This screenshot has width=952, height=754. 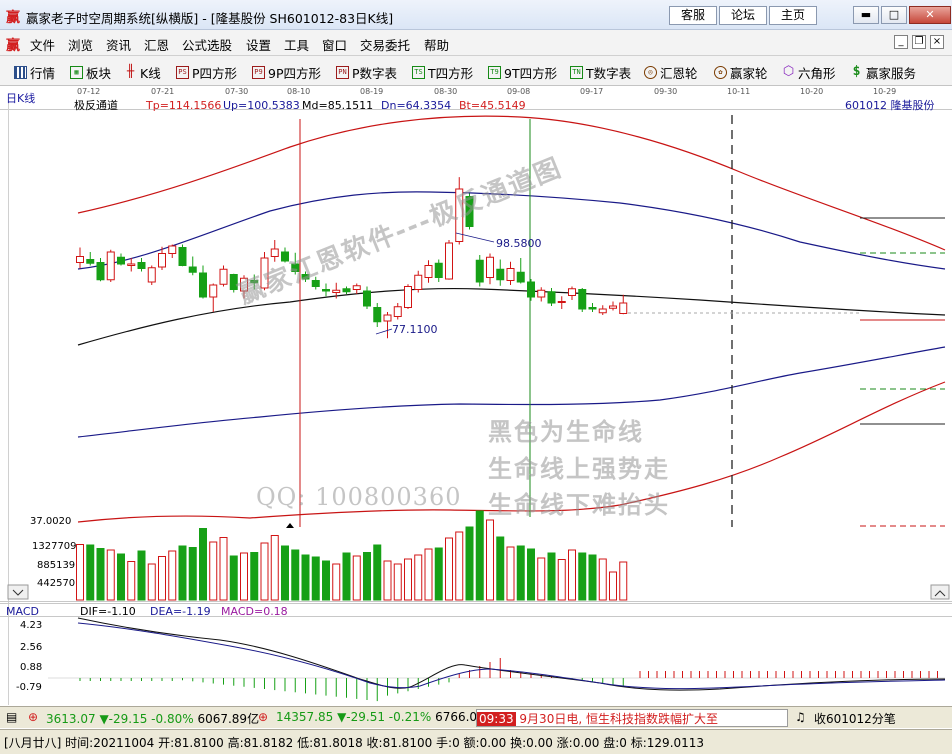 What do you see at coordinates (215, 73) in the screenshot?
I see `tool-p-square-label: P四方形` at bounding box center [215, 73].